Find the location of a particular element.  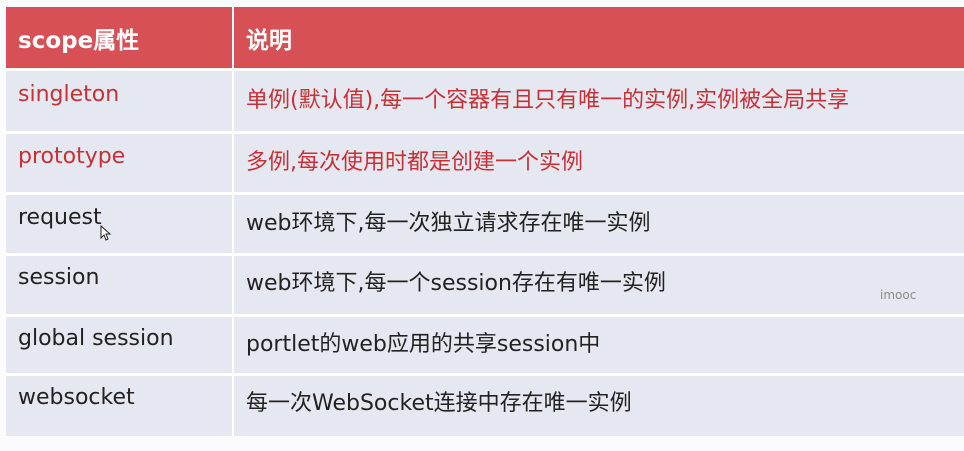

header-scope: scope属性 is located at coordinates (120, 39).